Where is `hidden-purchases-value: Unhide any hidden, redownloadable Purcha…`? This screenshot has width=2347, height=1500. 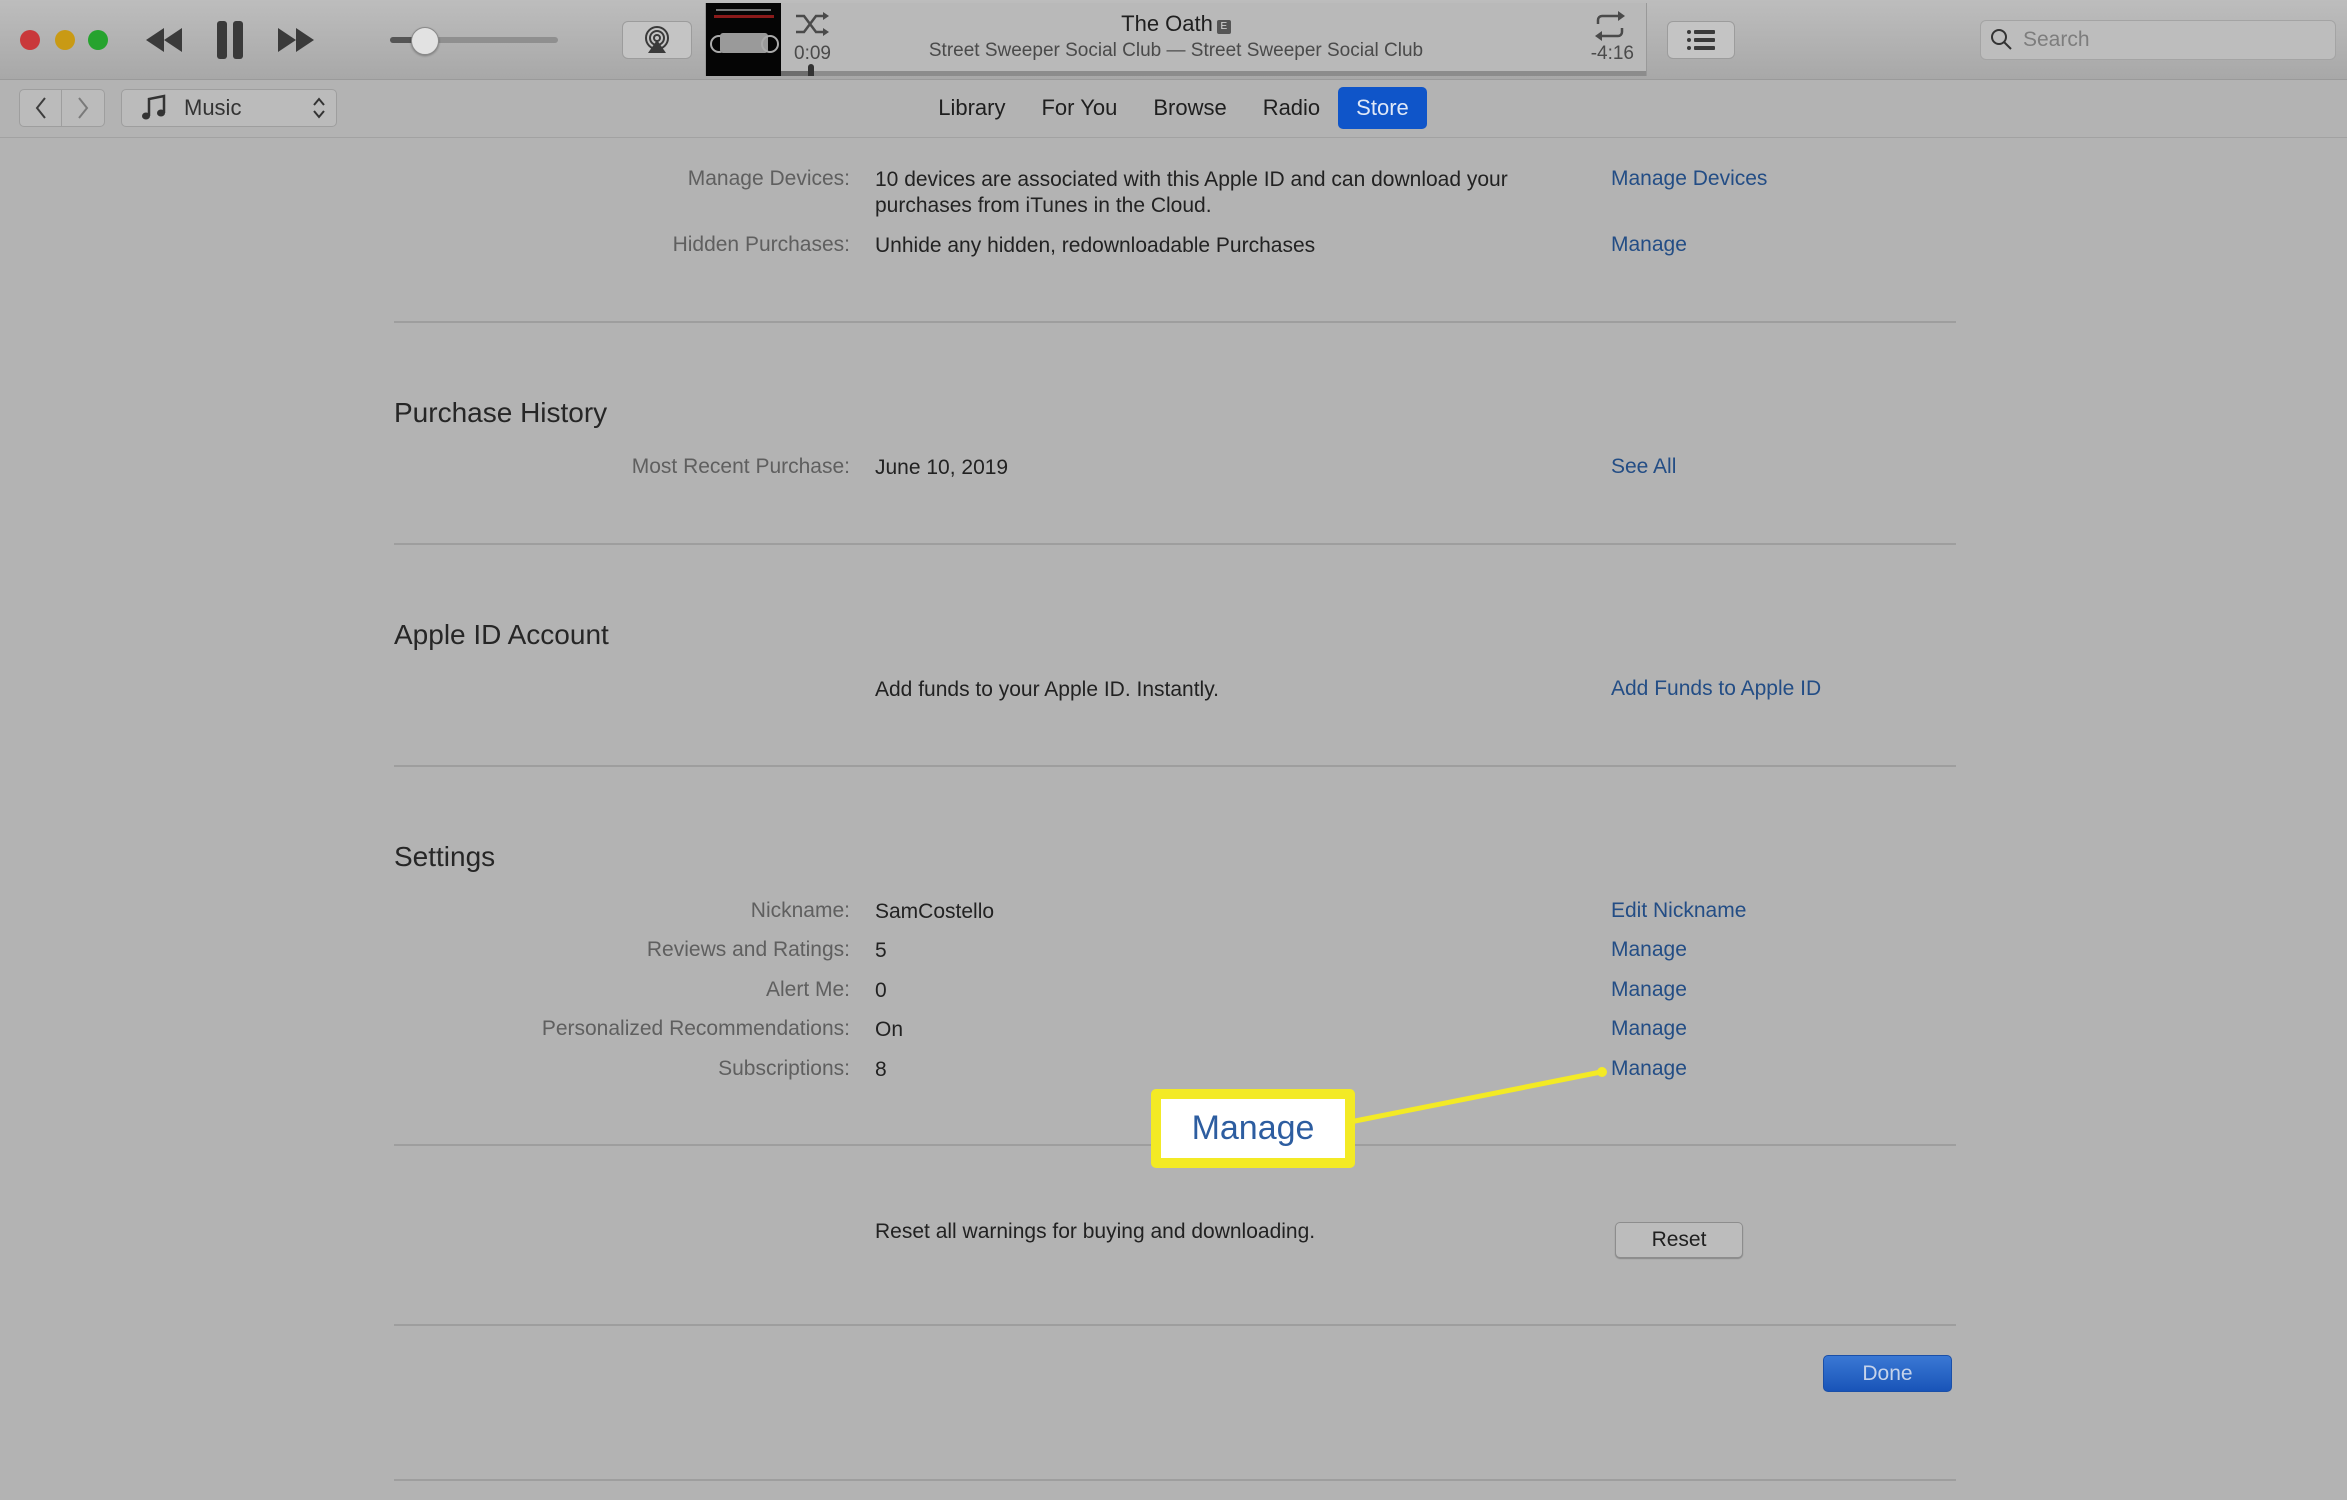
hidden-purchases-value: Unhide any hidden, redownloadable Purcha… is located at coordinates (1095, 245).